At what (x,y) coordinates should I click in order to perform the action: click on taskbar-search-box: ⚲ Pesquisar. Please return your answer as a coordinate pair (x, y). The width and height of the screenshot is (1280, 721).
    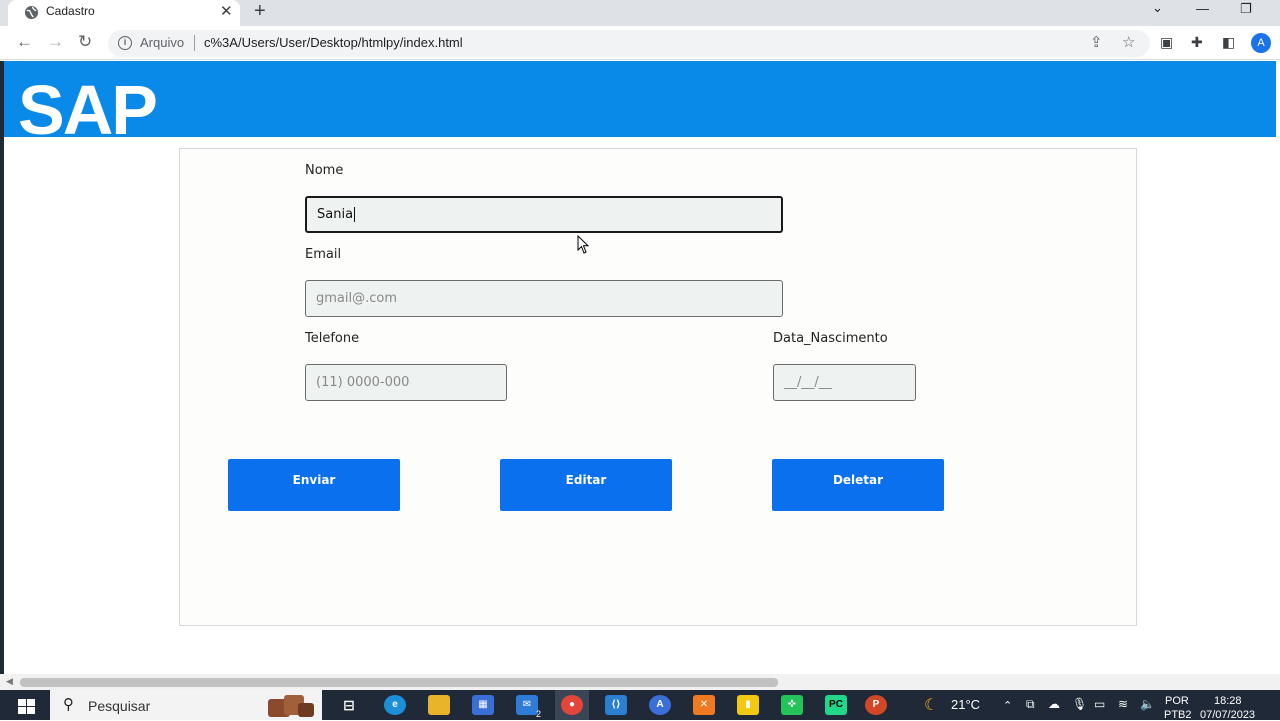
    Looking at the image, I should click on (186, 705).